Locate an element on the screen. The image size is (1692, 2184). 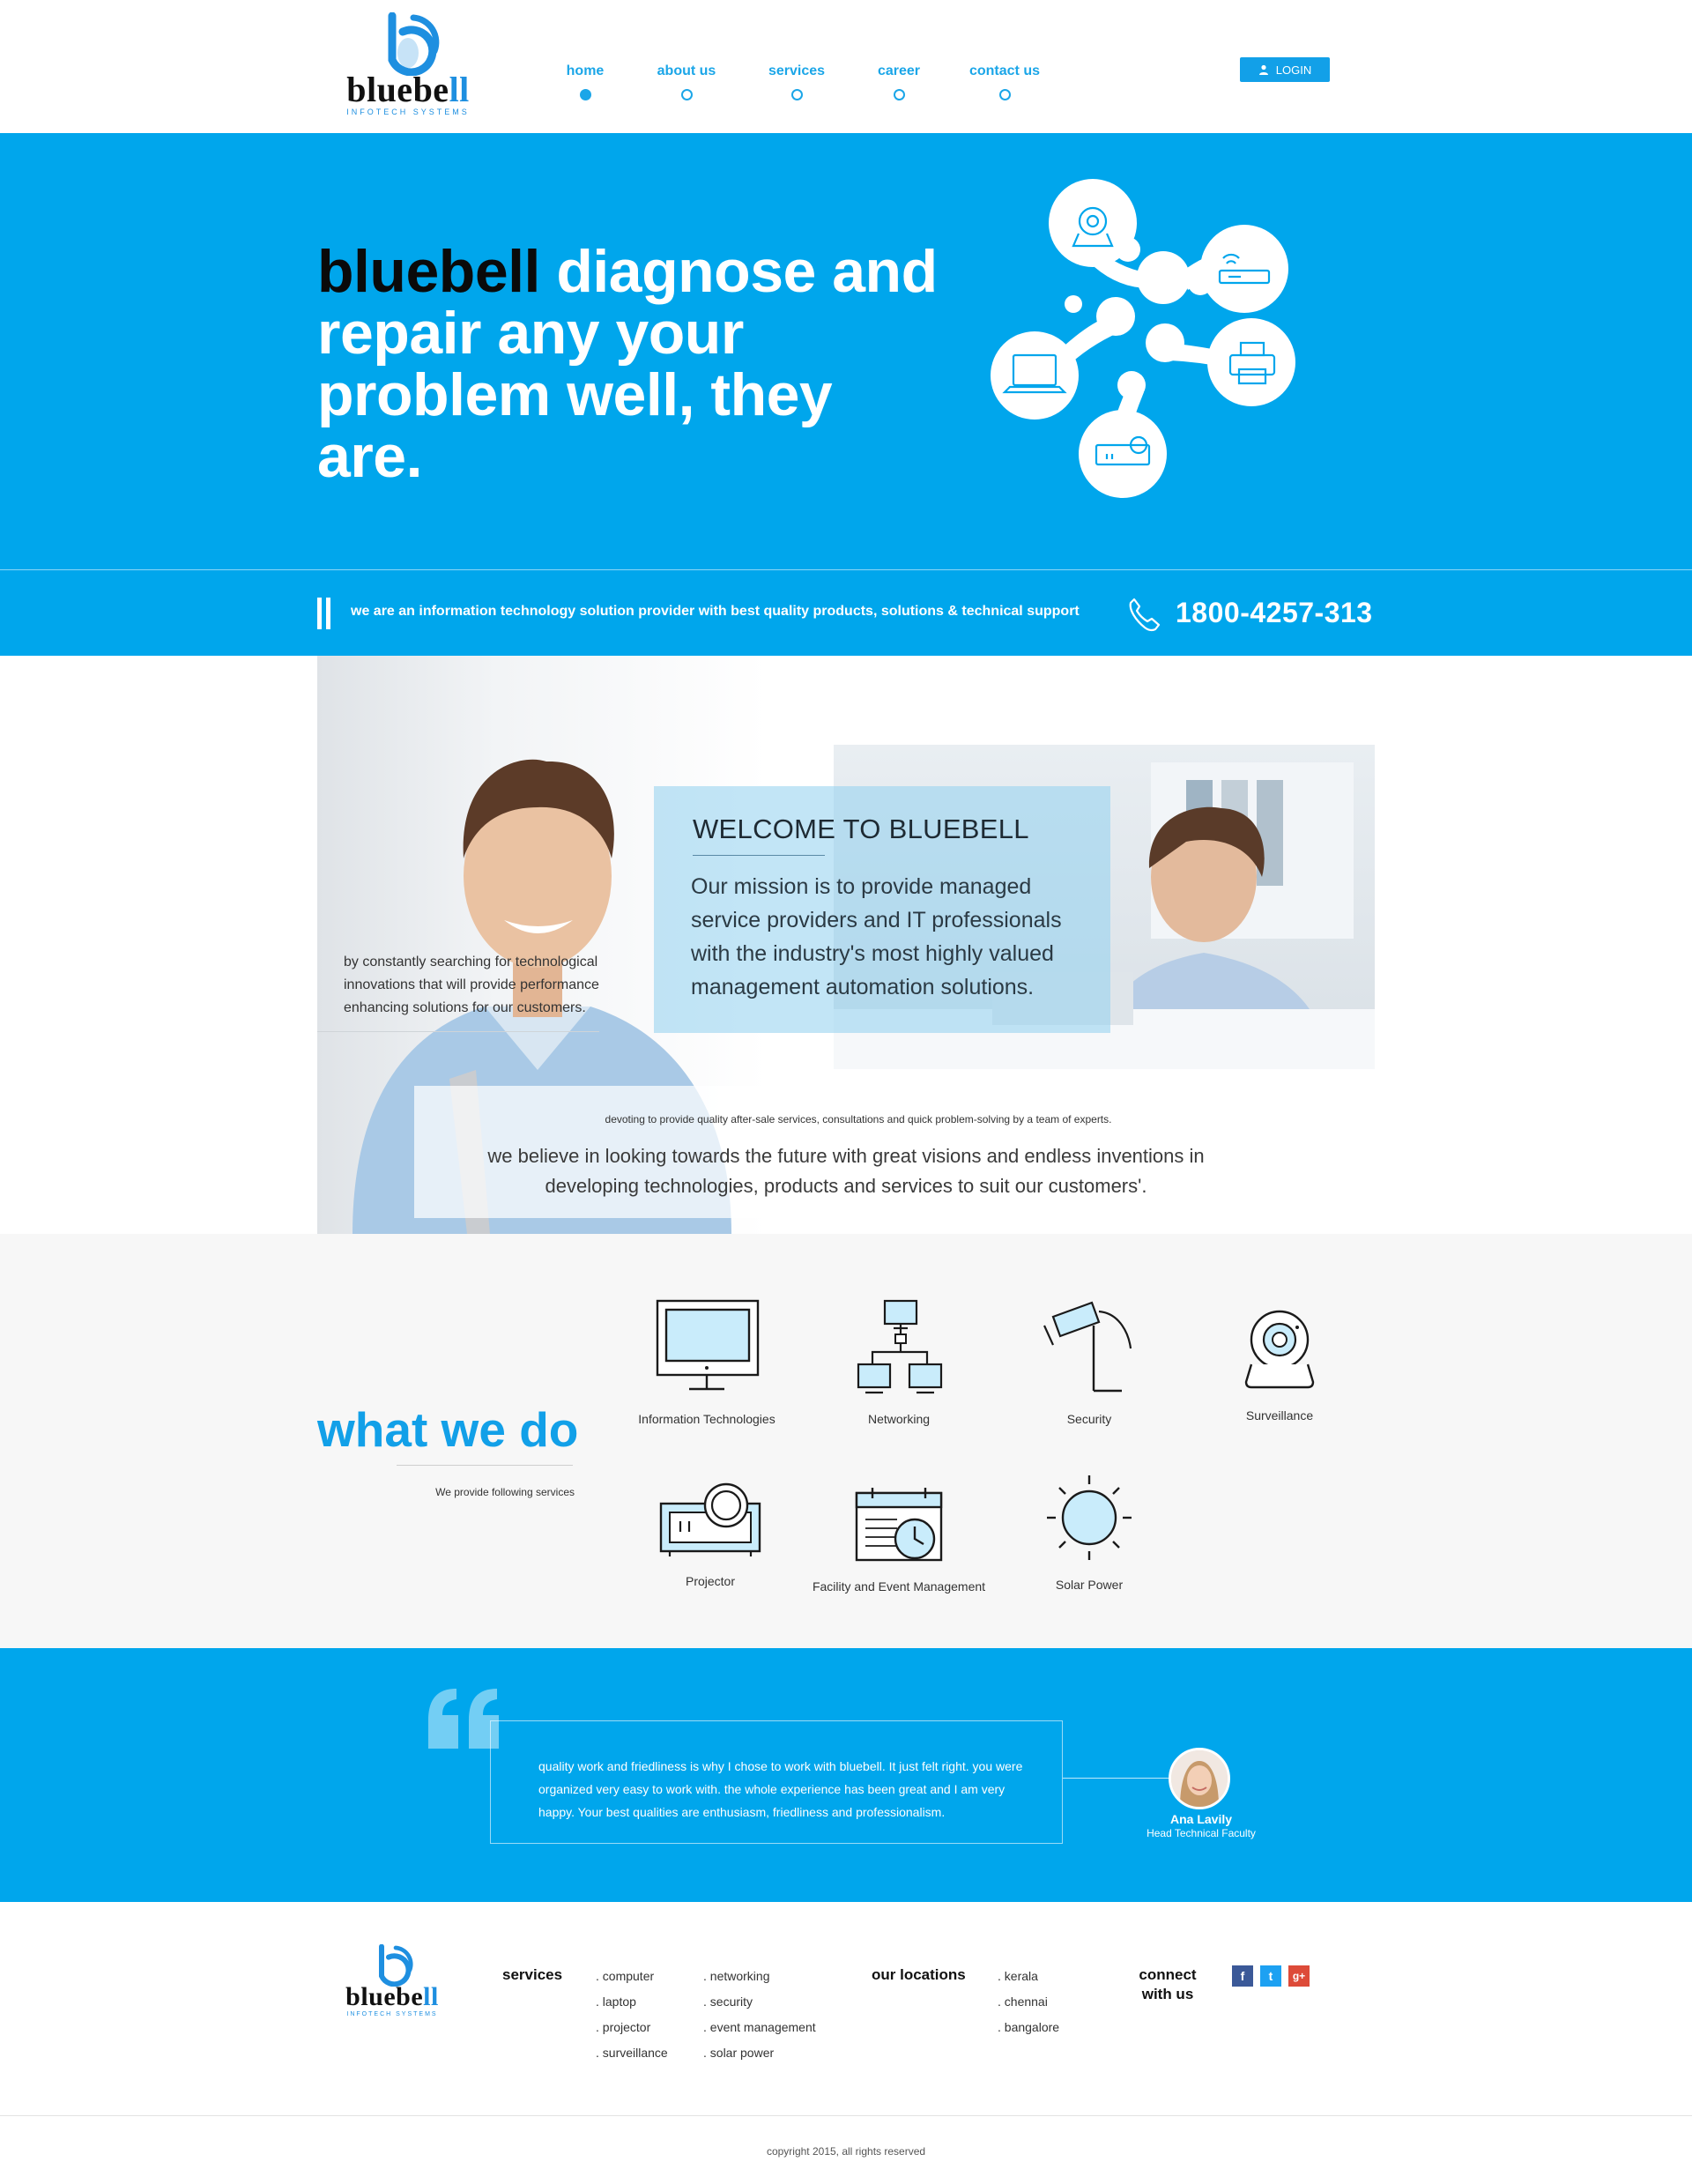
double-bar-mark-icon is located at coordinates (326, 613).